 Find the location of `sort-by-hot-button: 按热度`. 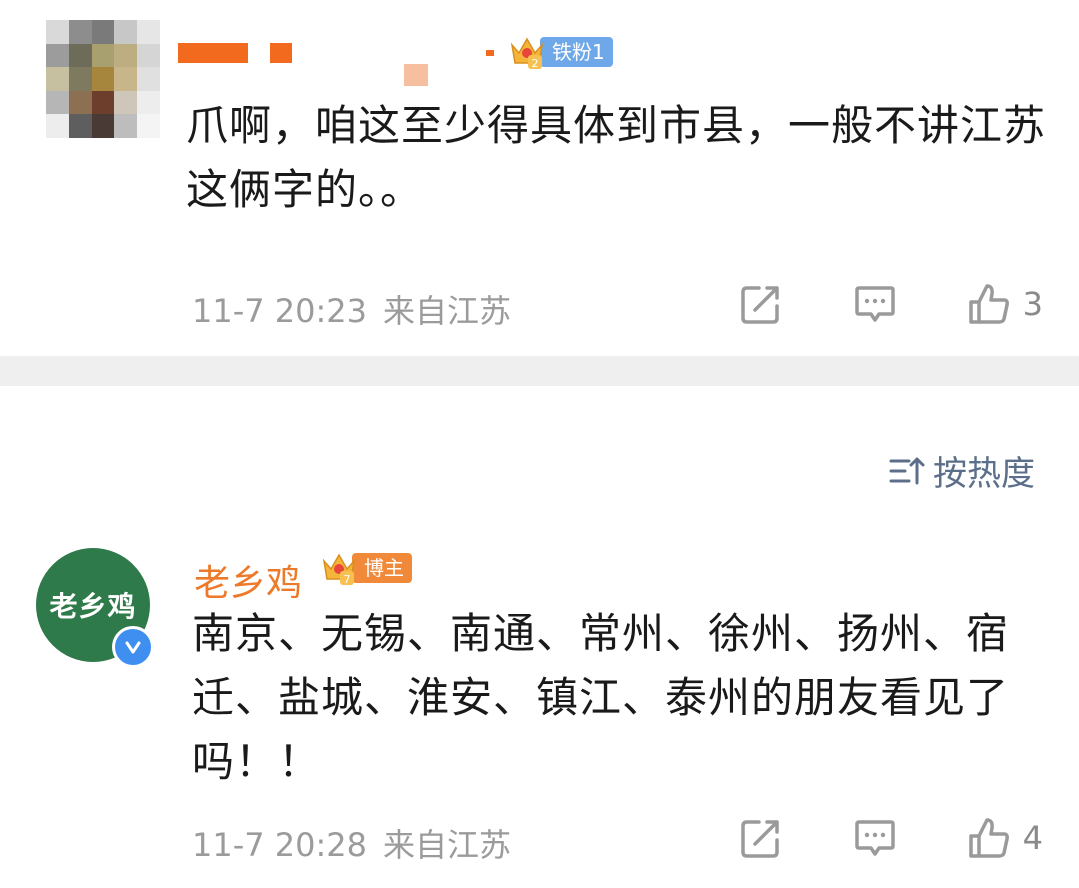

sort-by-hot-button: 按热度 is located at coordinates (962, 470).